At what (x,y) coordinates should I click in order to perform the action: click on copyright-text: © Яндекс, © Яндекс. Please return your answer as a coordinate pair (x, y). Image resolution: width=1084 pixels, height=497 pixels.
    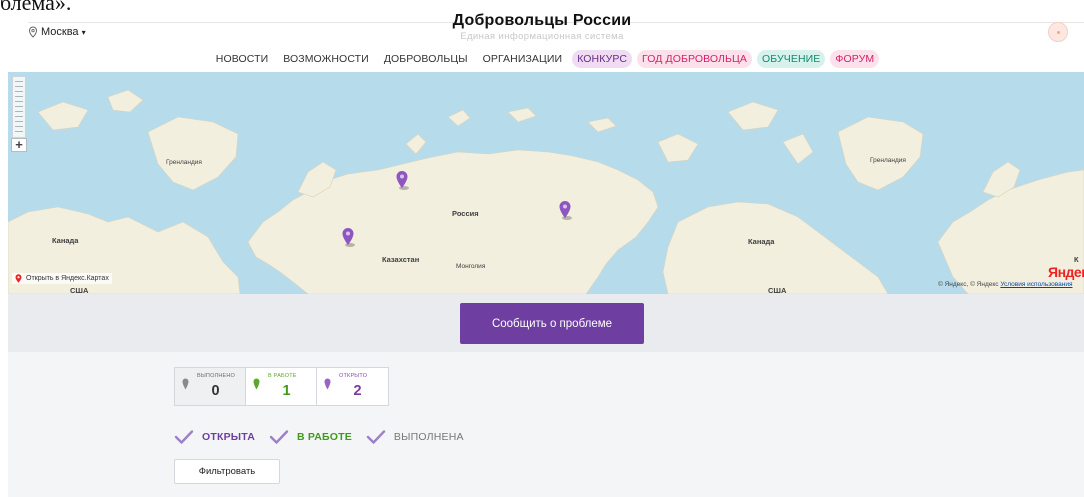
    Looking at the image, I should click on (968, 284).